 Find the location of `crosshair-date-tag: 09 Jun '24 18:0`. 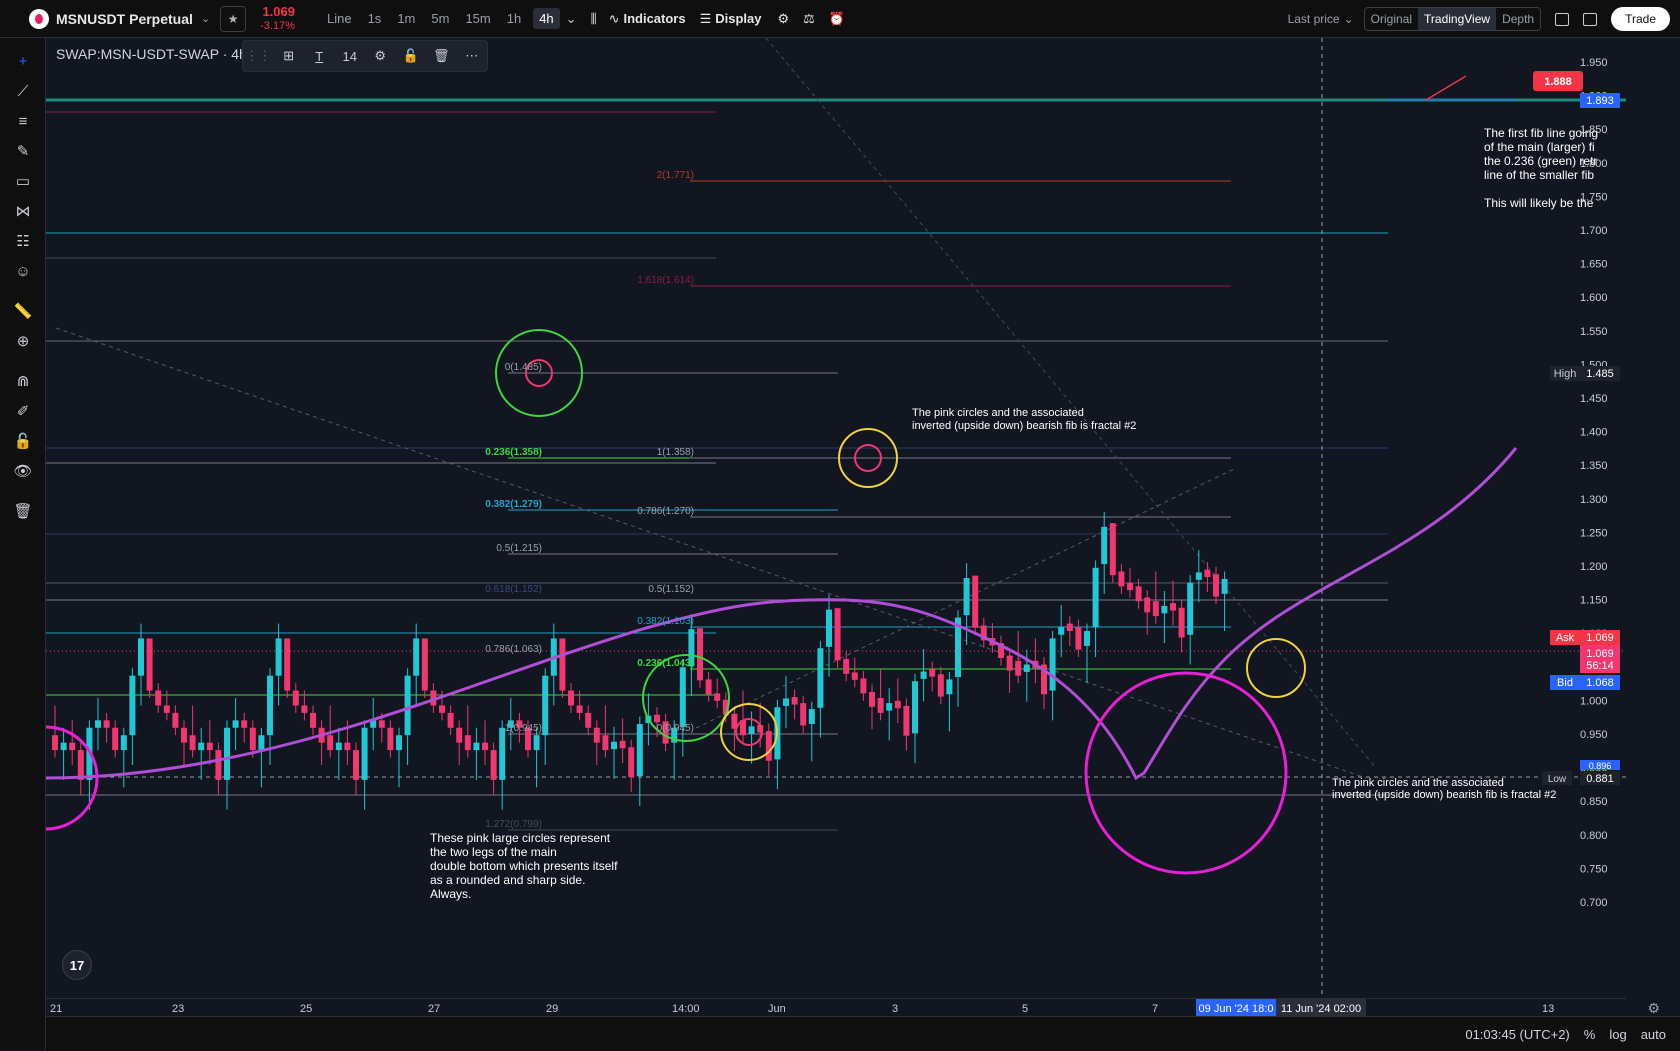

crosshair-date-tag: 09 Jun '24 18:0 is located at coordinates (1236, 1009).